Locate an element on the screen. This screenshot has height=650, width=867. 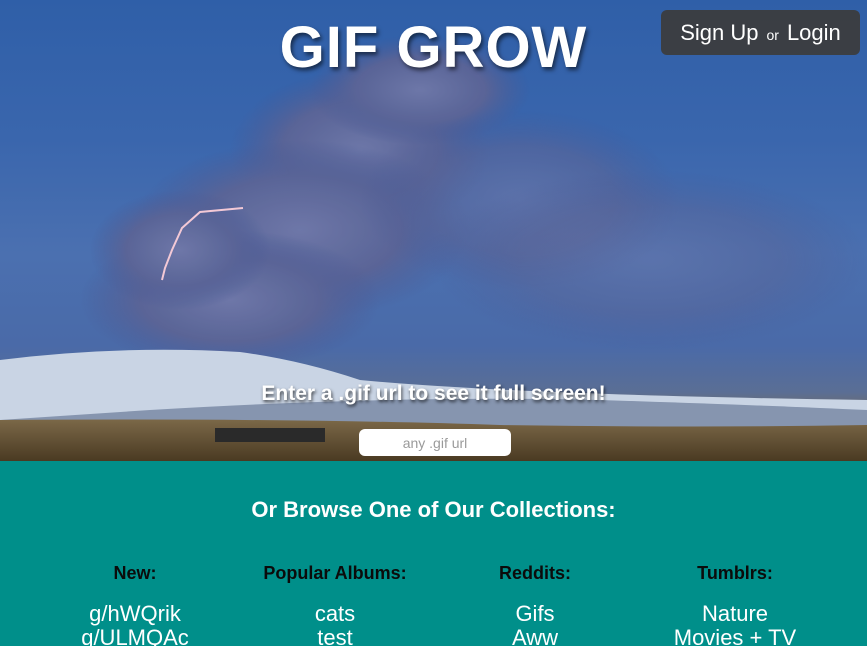
collection-link: test is located at coordinates (335, 638).